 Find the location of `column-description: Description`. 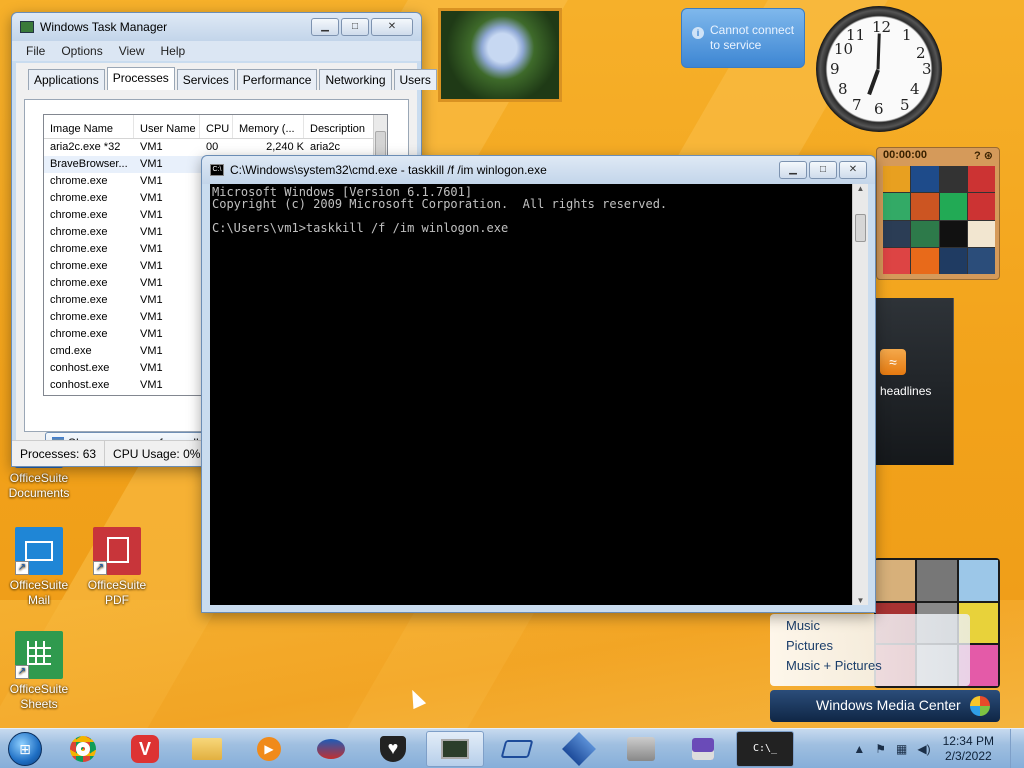

column-description: Description is located at coordinates (339, 126).